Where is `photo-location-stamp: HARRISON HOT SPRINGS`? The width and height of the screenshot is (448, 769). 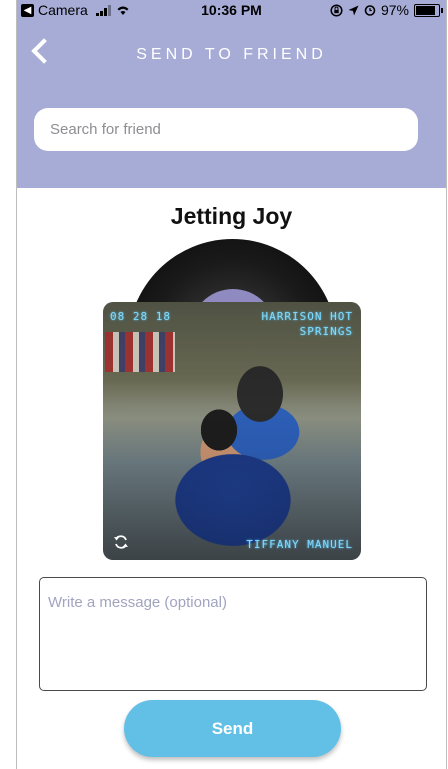
photo-location-stamp: HARRISON HOT SPRINGS is located at coordinates (288, 324).